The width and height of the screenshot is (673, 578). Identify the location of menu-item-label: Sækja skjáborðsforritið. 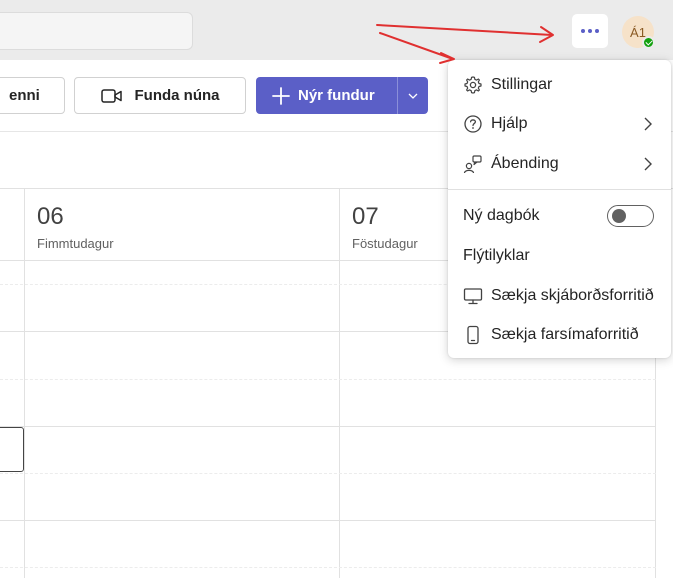
(572, 295).